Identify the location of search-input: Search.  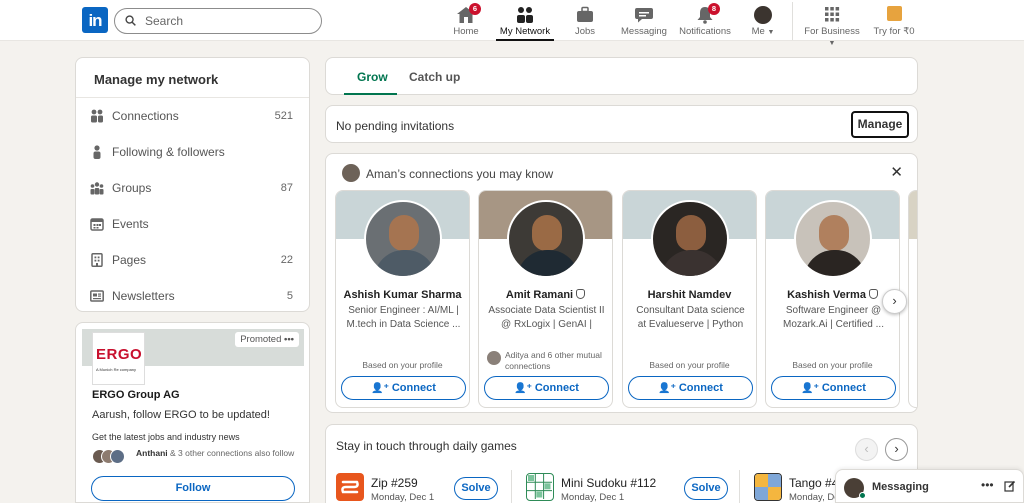
(218, 21).